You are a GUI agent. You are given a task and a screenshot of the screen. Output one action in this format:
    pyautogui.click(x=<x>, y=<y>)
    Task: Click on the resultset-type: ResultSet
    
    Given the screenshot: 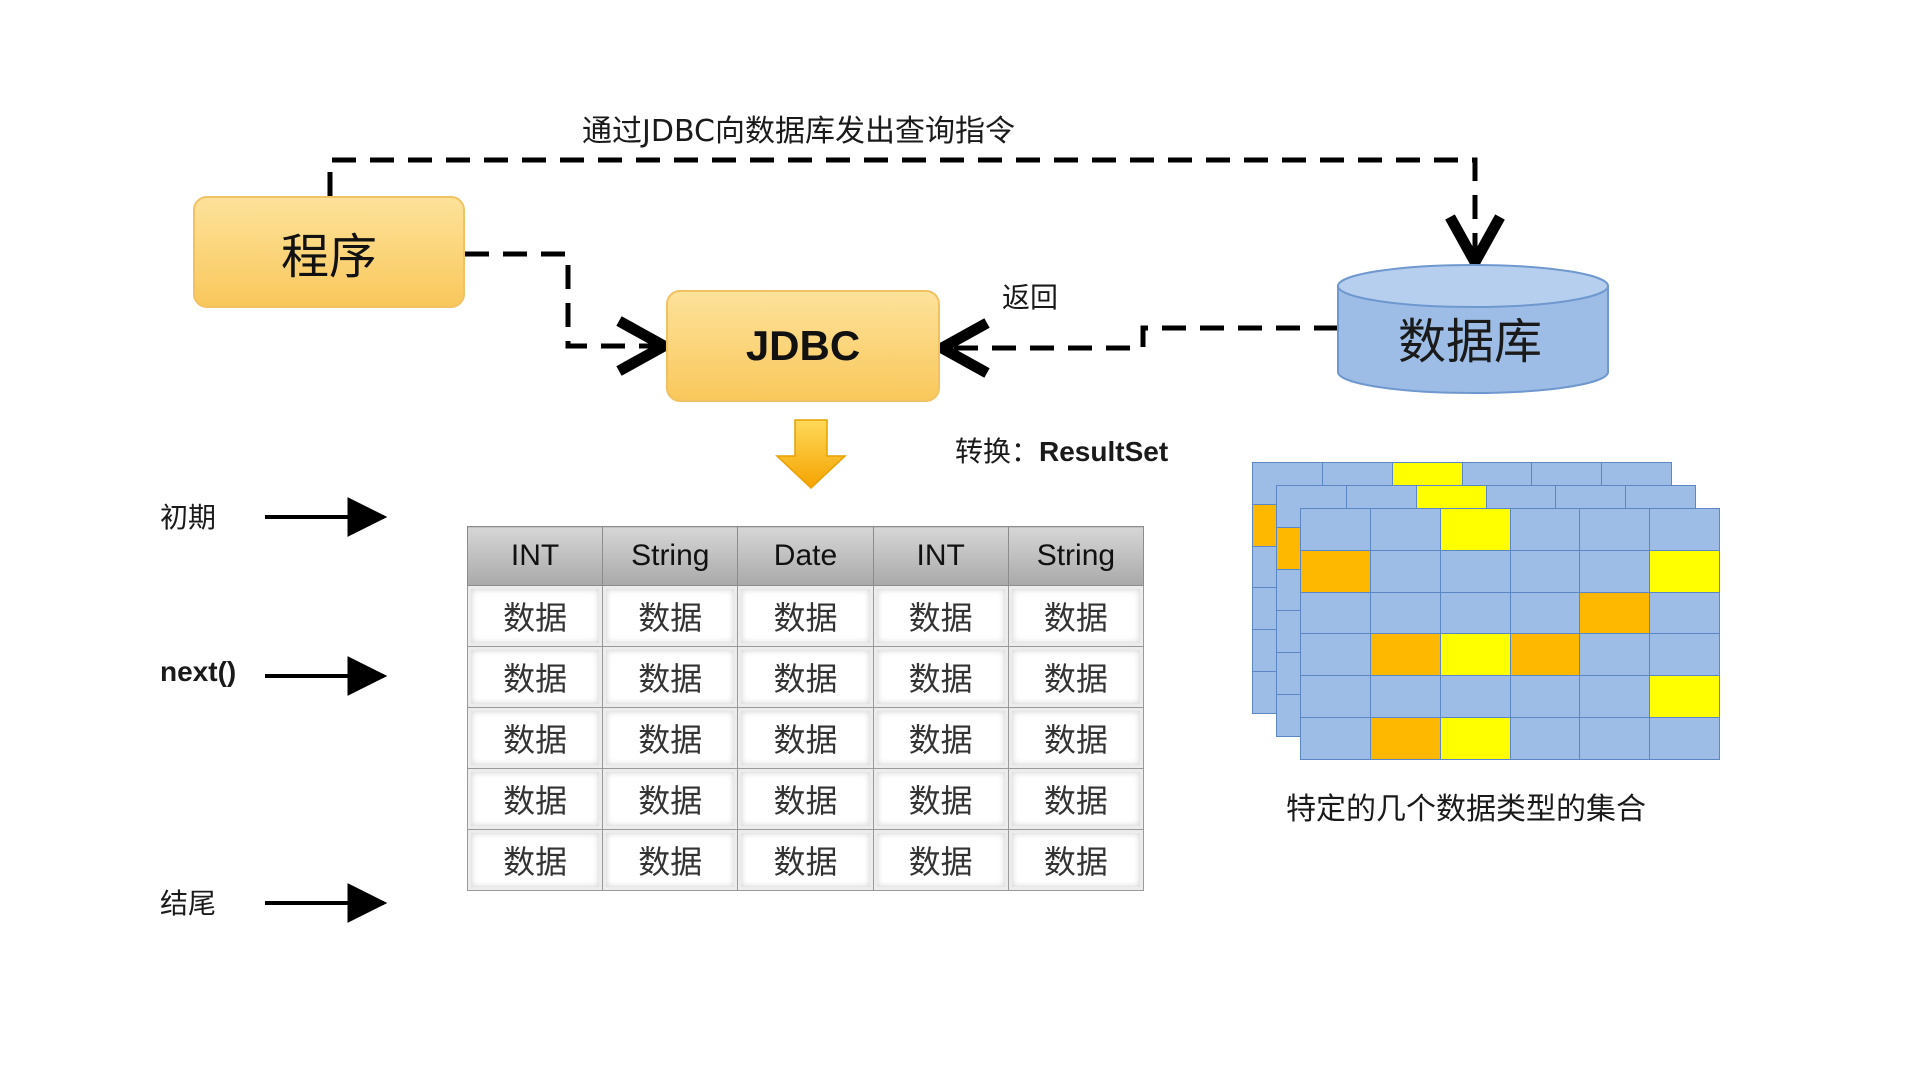 What is the action you would take?
    pyautogui.click(x=1104, y=451)
    